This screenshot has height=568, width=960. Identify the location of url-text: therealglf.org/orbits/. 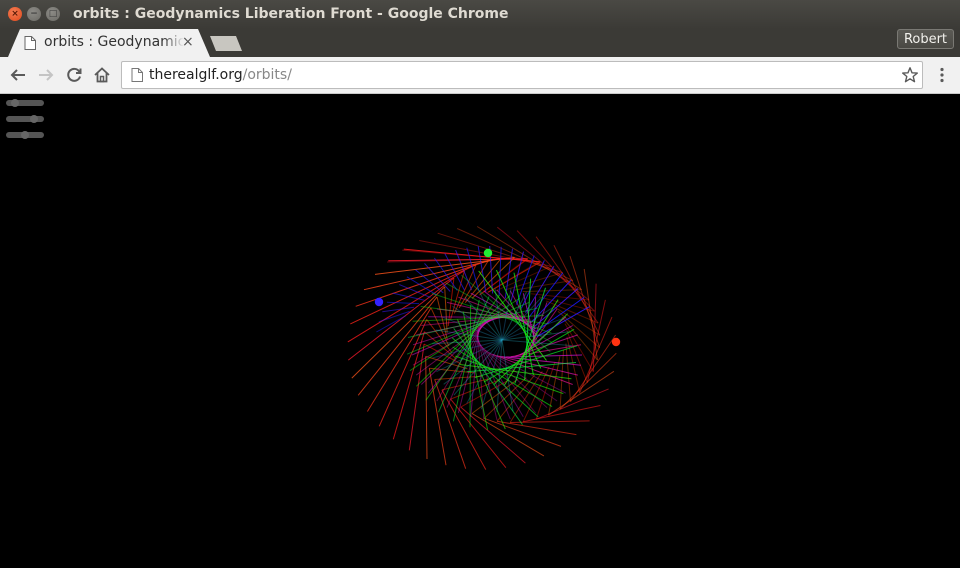
(220, 75).